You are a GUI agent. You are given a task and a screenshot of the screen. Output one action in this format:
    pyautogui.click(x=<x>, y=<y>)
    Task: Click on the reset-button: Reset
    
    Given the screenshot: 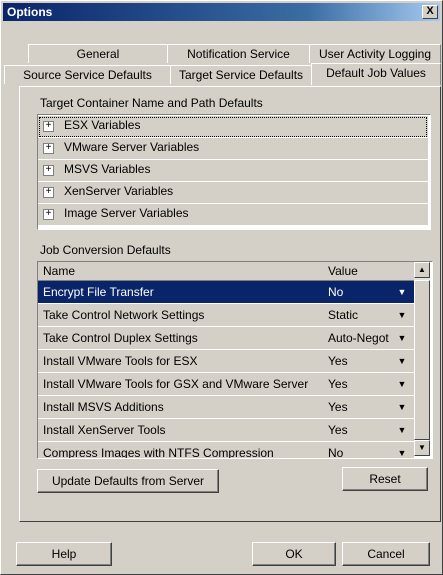 What is the action you would take?
    pyautogui.click(x=385, y=479)
    